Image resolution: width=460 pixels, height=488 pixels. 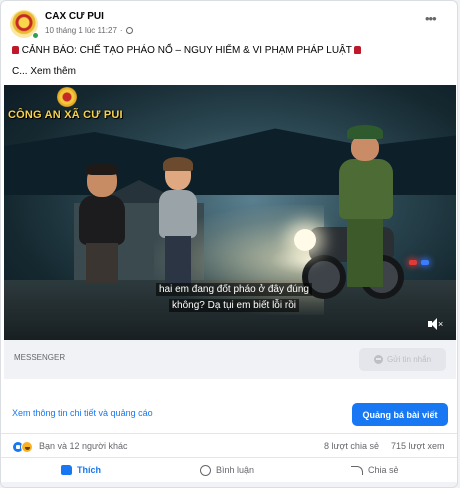 What do you see at coordinates (418, 446) in the screenshot?
I see `views-count: 715 lượt xem` at bounding box center [418, 446].